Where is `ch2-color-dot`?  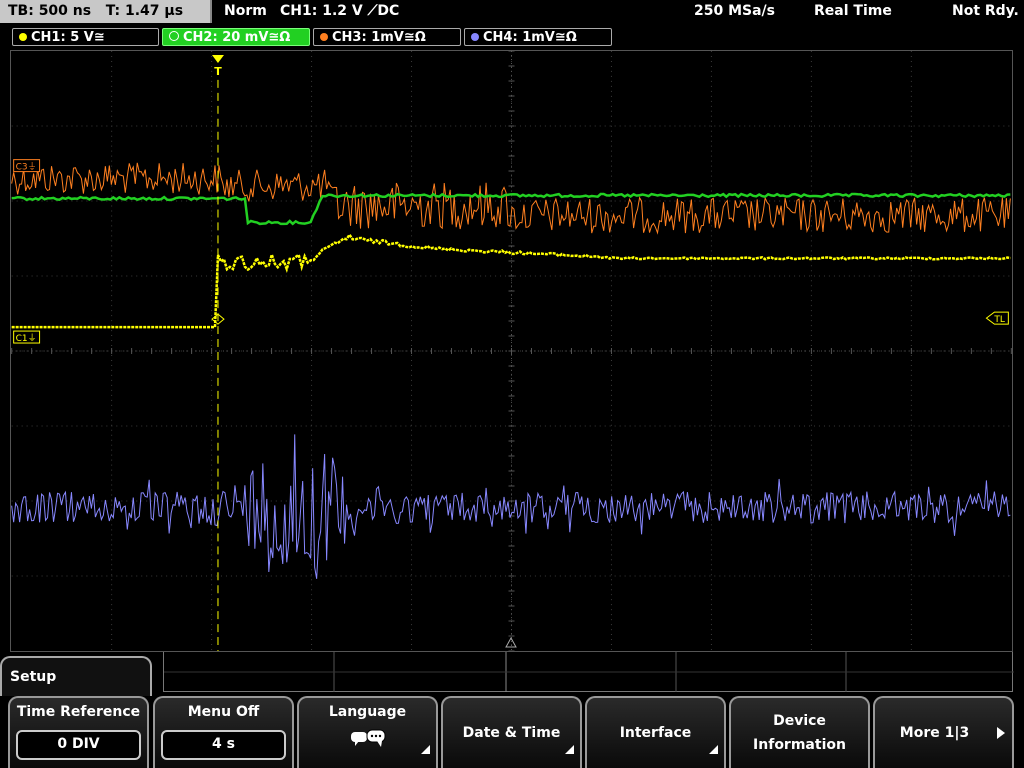
ch2-color-dot is located at coordinates (174, 36).